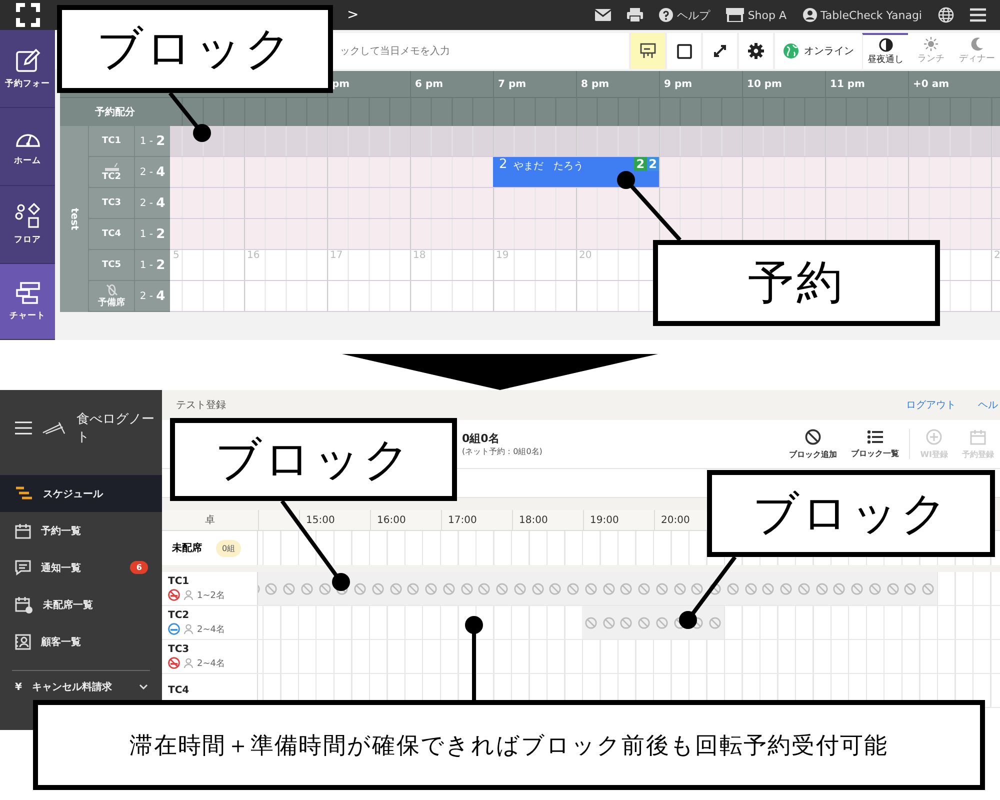  Describe the element at coordinates (931, 44) in the screenshot. I see `sun-icon` at that location.